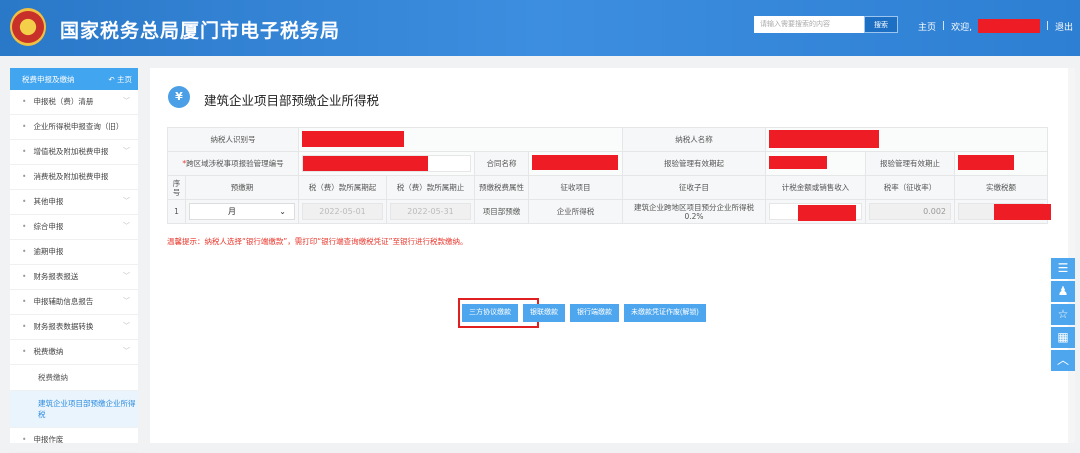 This screenshot has width=1080, height=453. Describe the element at coordinates (665, 313) in the screenshot. I see `void-voucher-button: 未缴款凭证作废(解锁)` at that location.